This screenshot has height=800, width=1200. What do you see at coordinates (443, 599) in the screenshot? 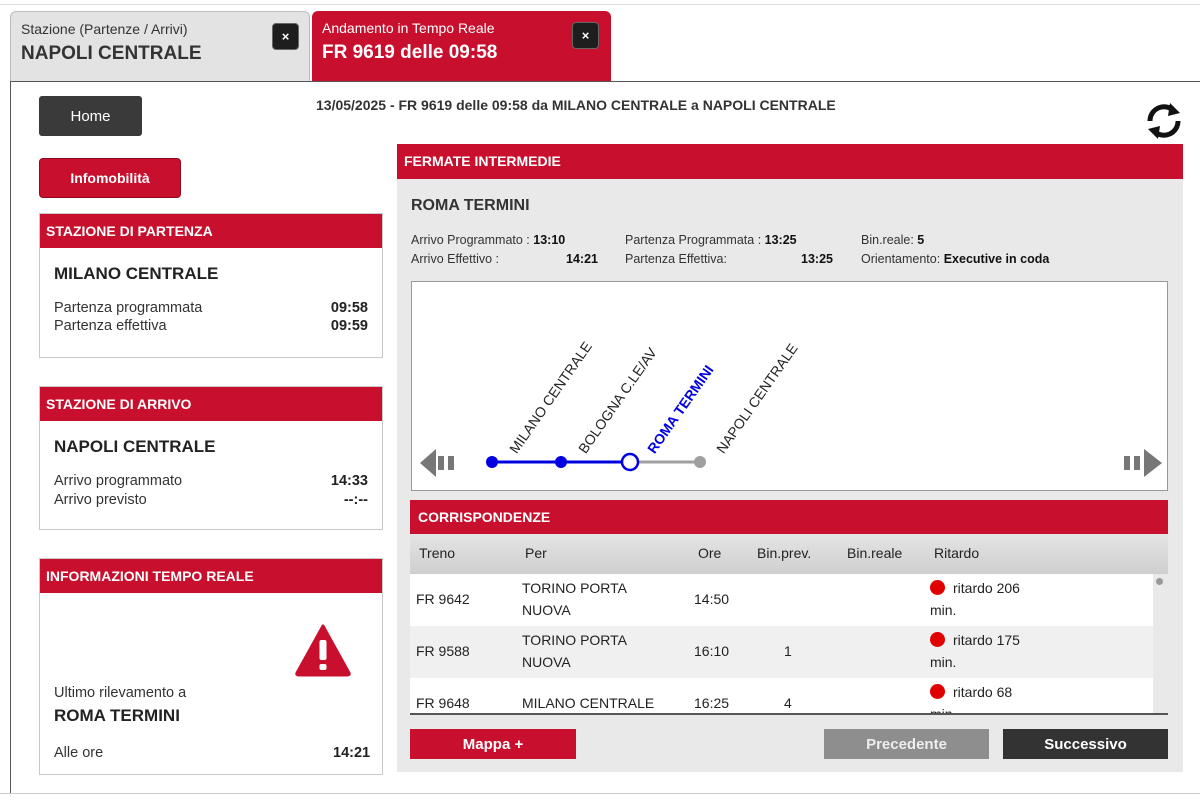
I see `cell-treno: FR 9642` at bounding box center [443, 599].